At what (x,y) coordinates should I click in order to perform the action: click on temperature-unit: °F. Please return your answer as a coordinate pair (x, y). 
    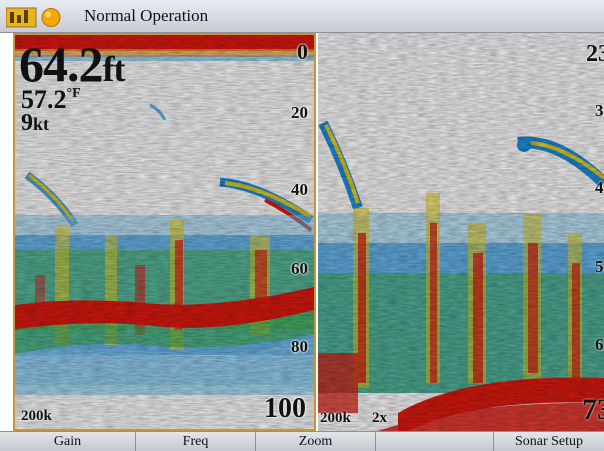
    Looking at the image, I should click on (73, 93).